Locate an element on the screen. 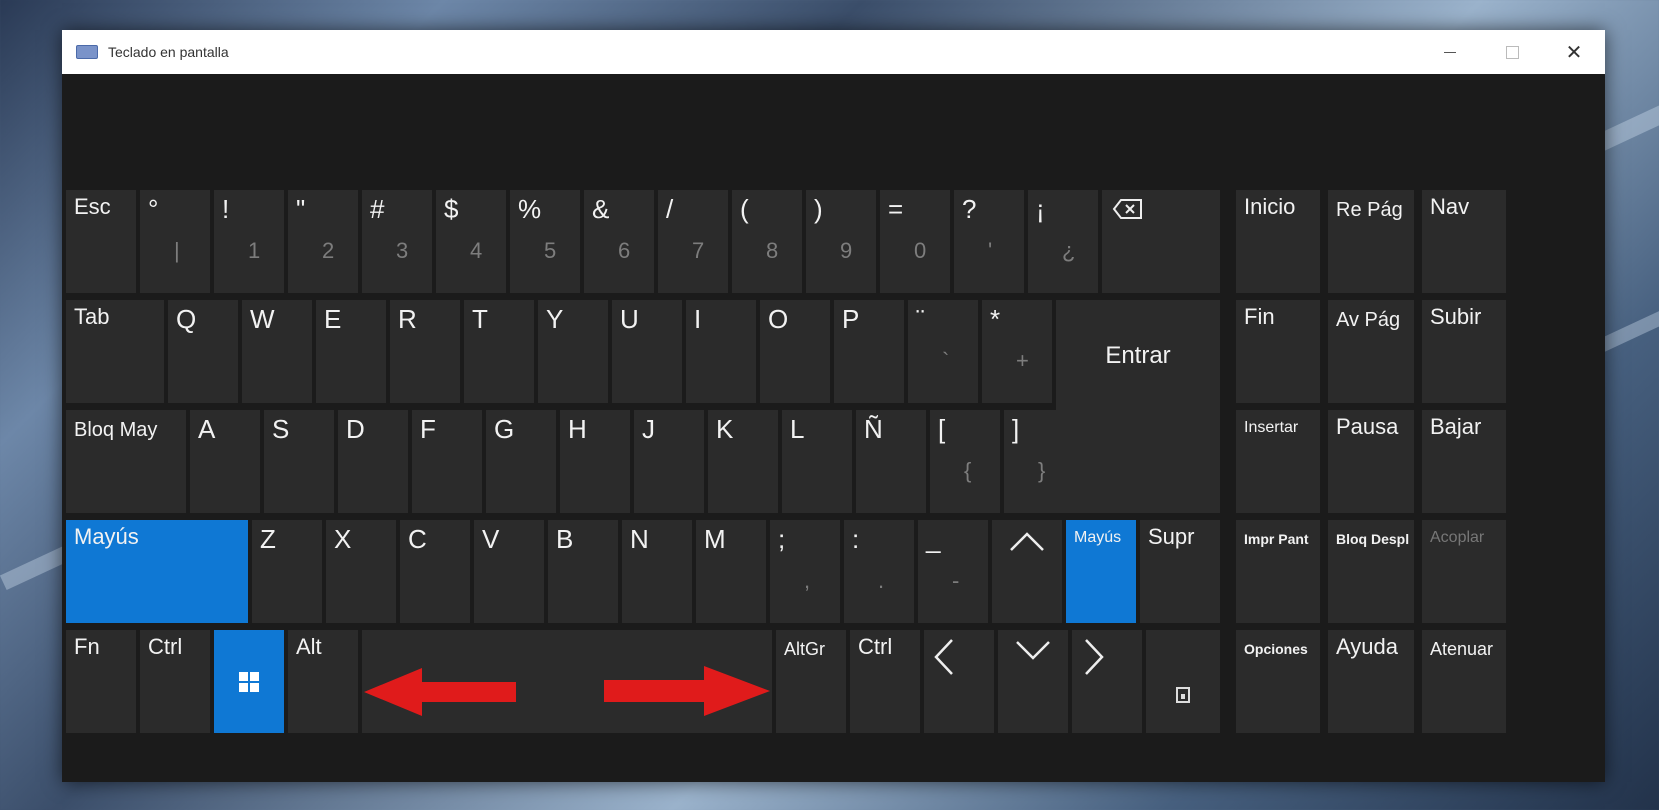 The height and width of the screenshot is (810, 1659). key-label: AltGr is located at coordinates (805, 649).